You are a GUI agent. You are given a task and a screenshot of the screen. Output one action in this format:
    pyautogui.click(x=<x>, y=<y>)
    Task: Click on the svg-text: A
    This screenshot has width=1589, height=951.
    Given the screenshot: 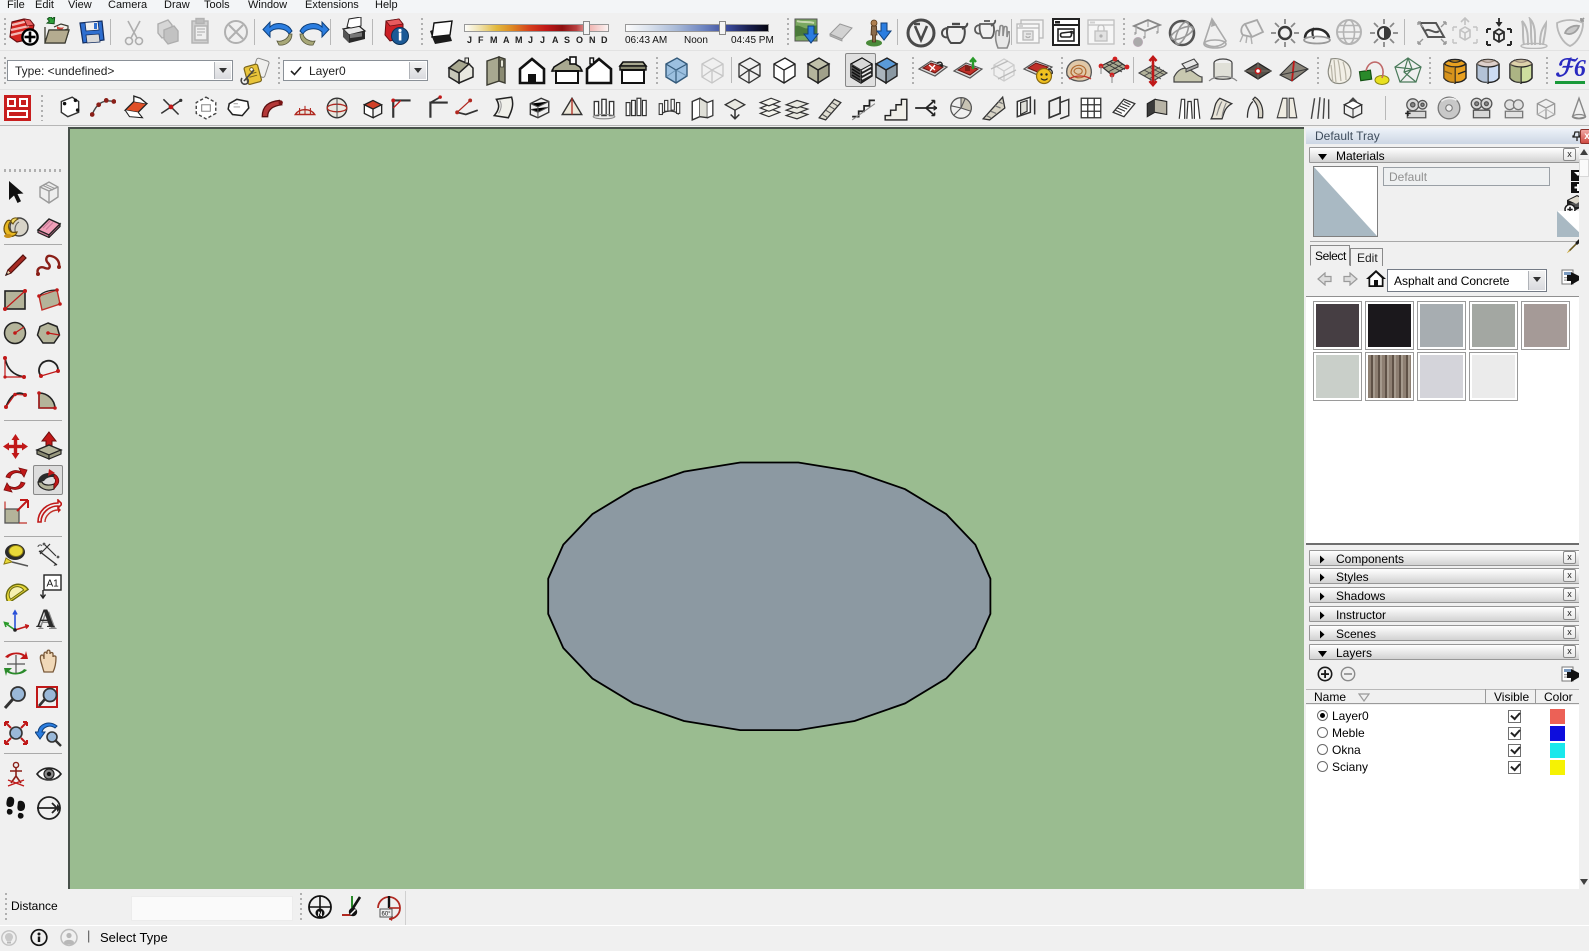 What is the action you would take?
    pyautogui.click(x=45, y=619)
    